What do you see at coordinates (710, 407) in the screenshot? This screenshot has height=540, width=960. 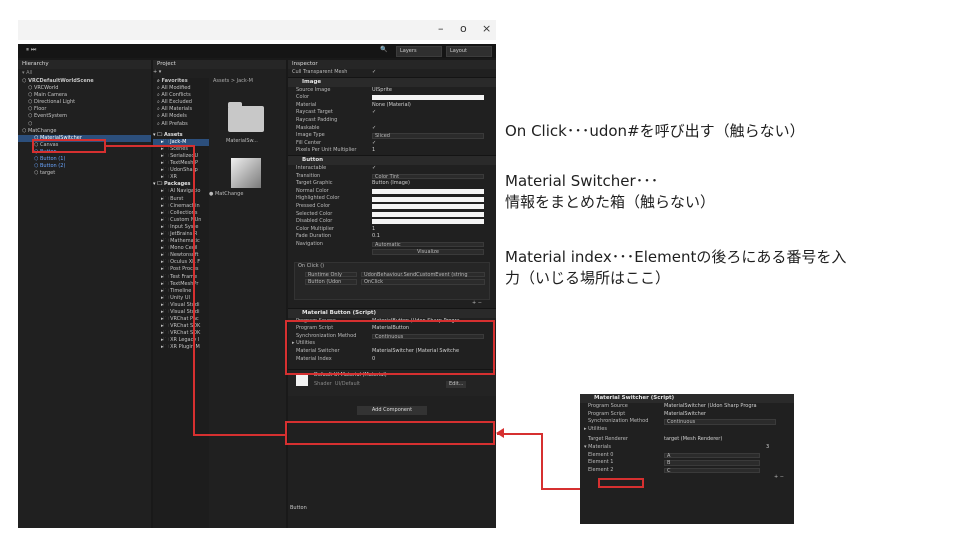 I see `property-value: MaterialSwitcher (Udon Sharp Progra` at bounding box center [710, 407].